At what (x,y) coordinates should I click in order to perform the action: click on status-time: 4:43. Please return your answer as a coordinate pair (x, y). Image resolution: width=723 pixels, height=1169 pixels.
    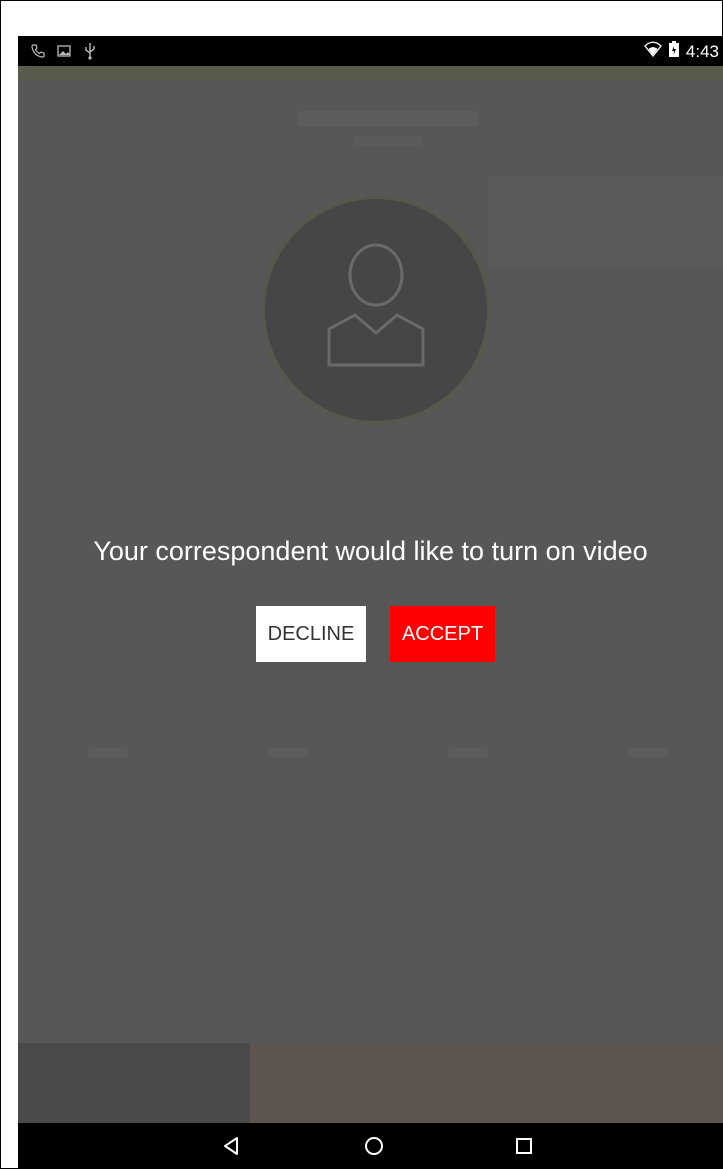
    Looking at the image, I should click on (702, 51).